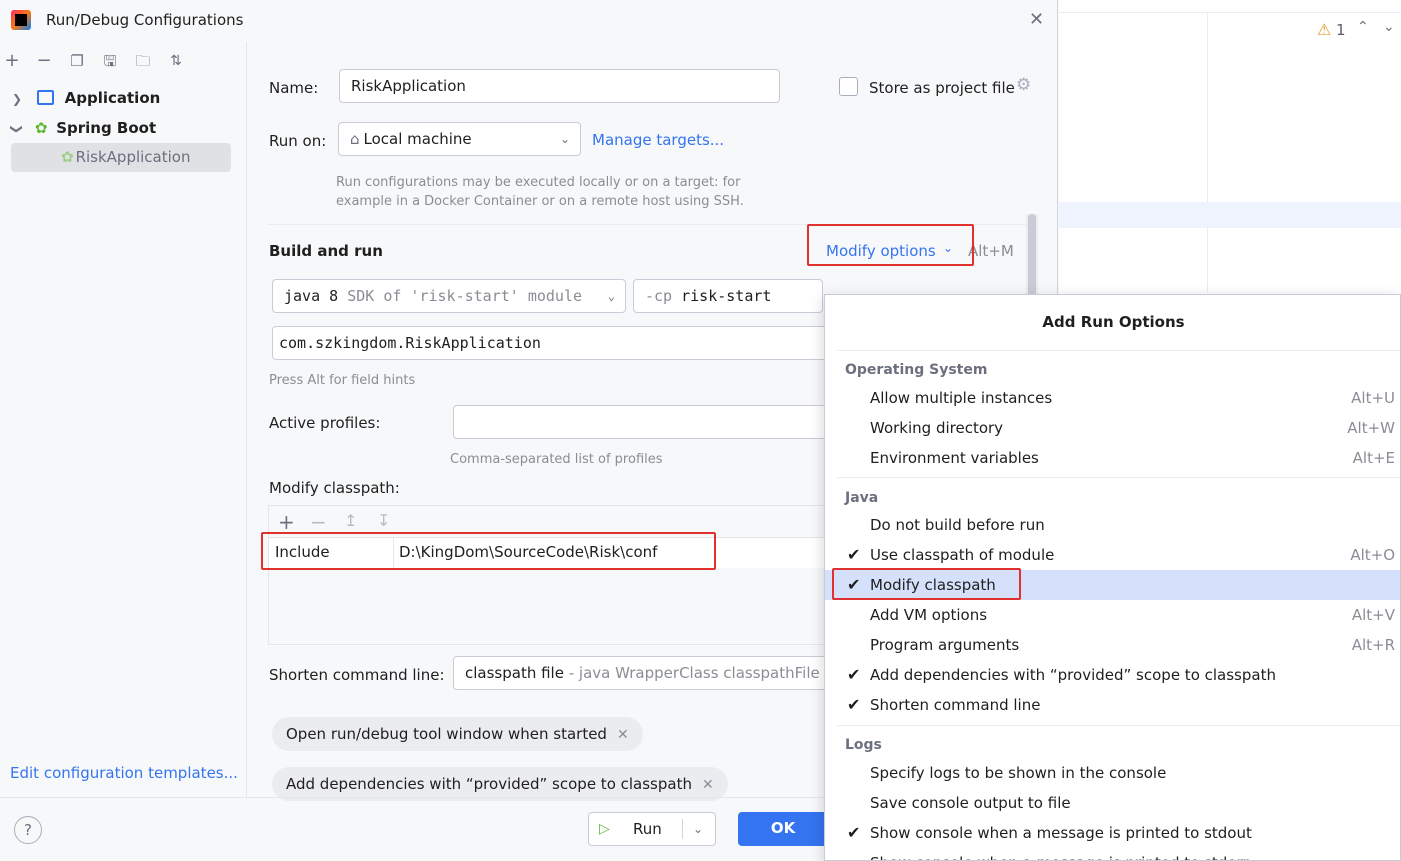  Describe the element at coordinates (28, 830) in the screenshot. I see `help-icon: ?` at that location.